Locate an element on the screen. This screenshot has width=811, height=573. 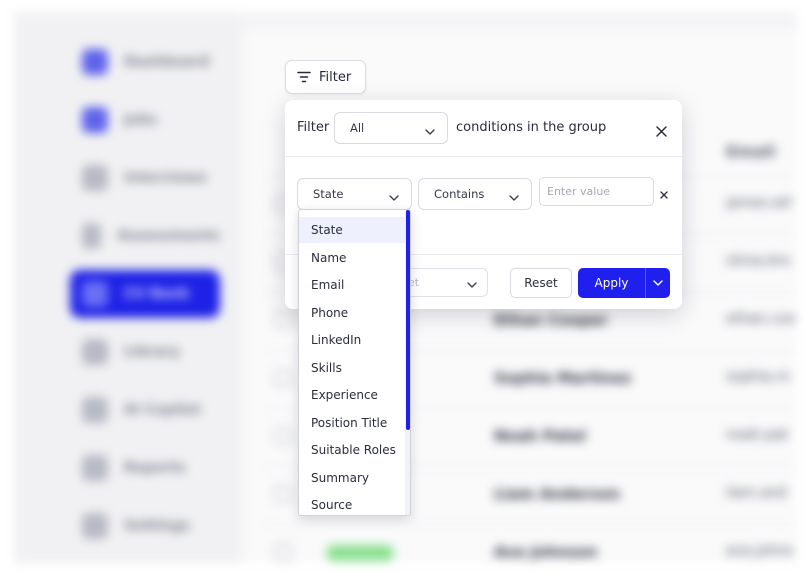
sidebar-item-interviews: Interviews is located at coordinates (145, 178).